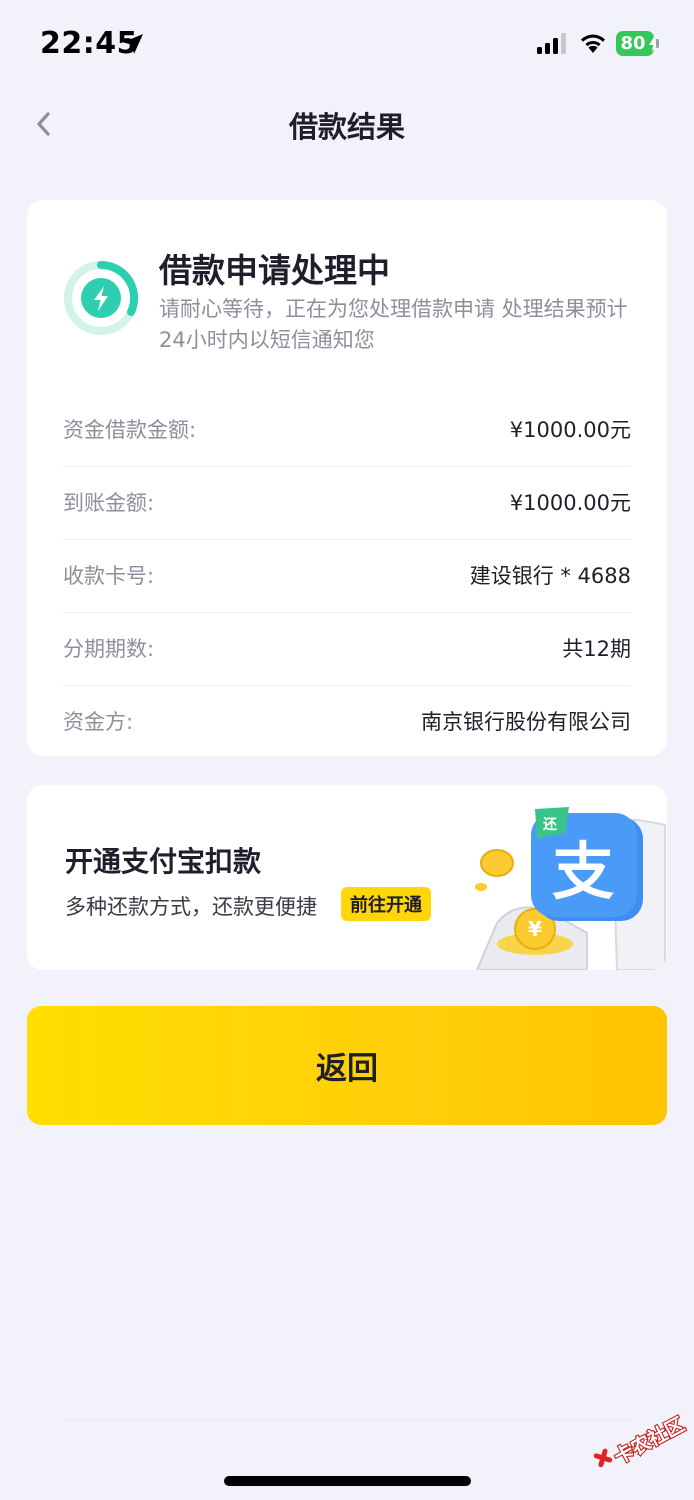 This screenshot has height=1500, width=694. What do you see at coordinates (346, 127) in the screenshot?
I see `page-title: 借款结果` at bounding box center [346, 127].